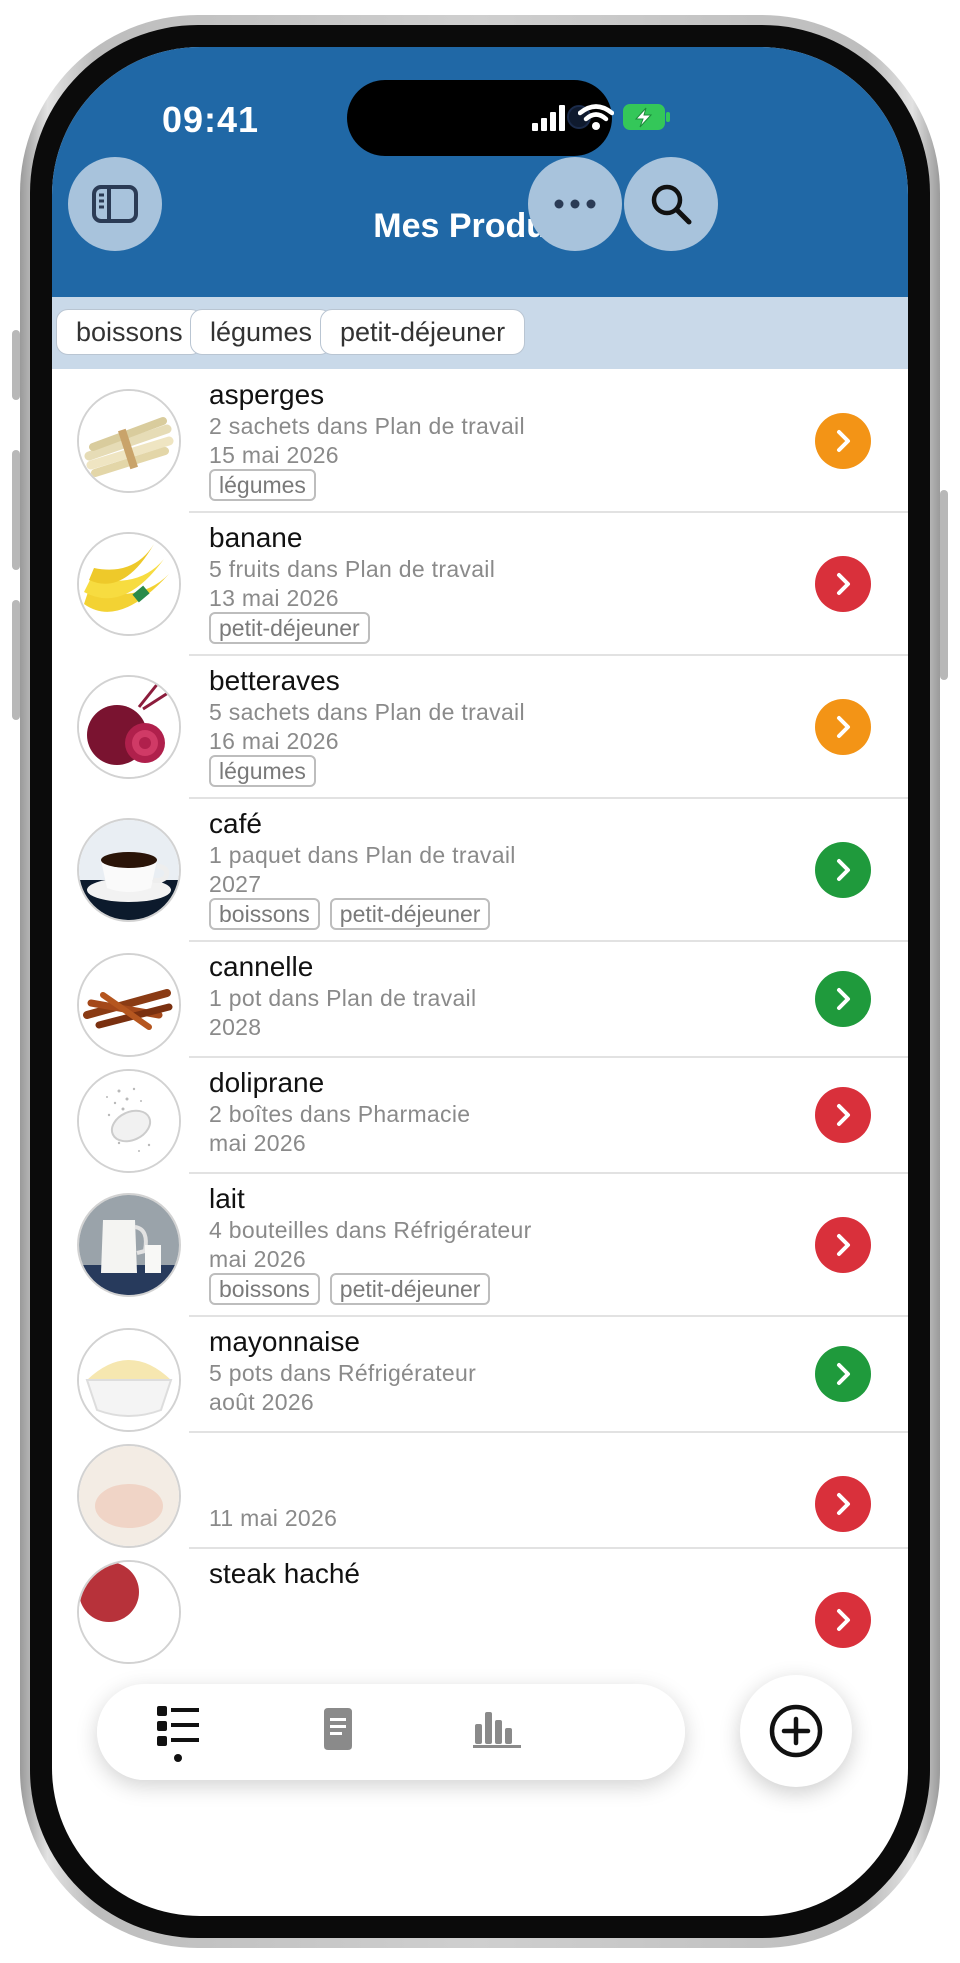  I want to click on search-icon, so click(671, 204).